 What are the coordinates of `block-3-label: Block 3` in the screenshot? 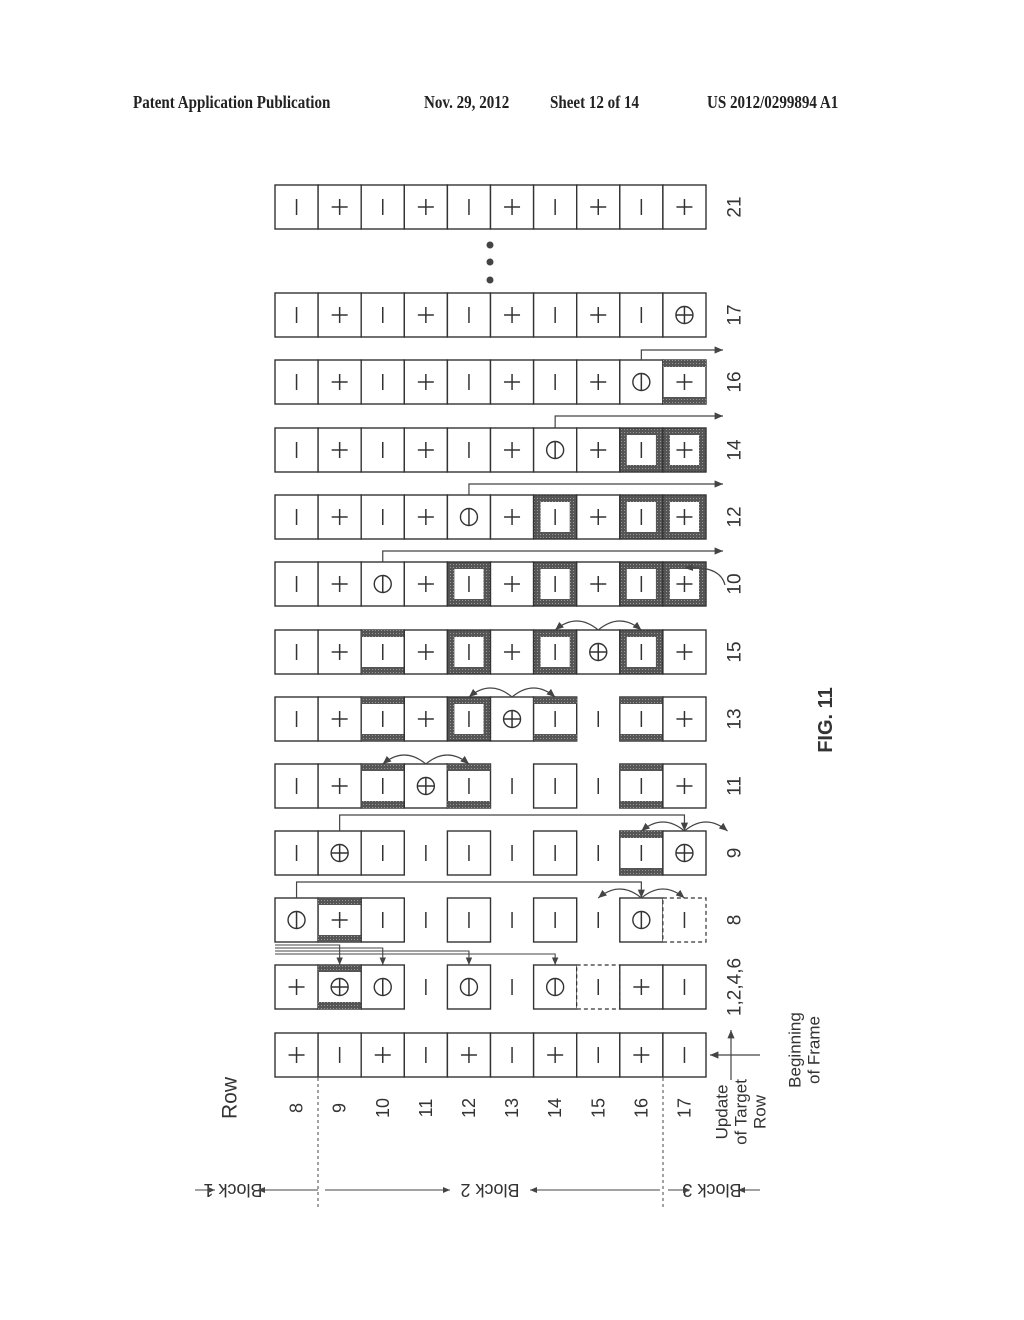 It's located at (711, 1190).